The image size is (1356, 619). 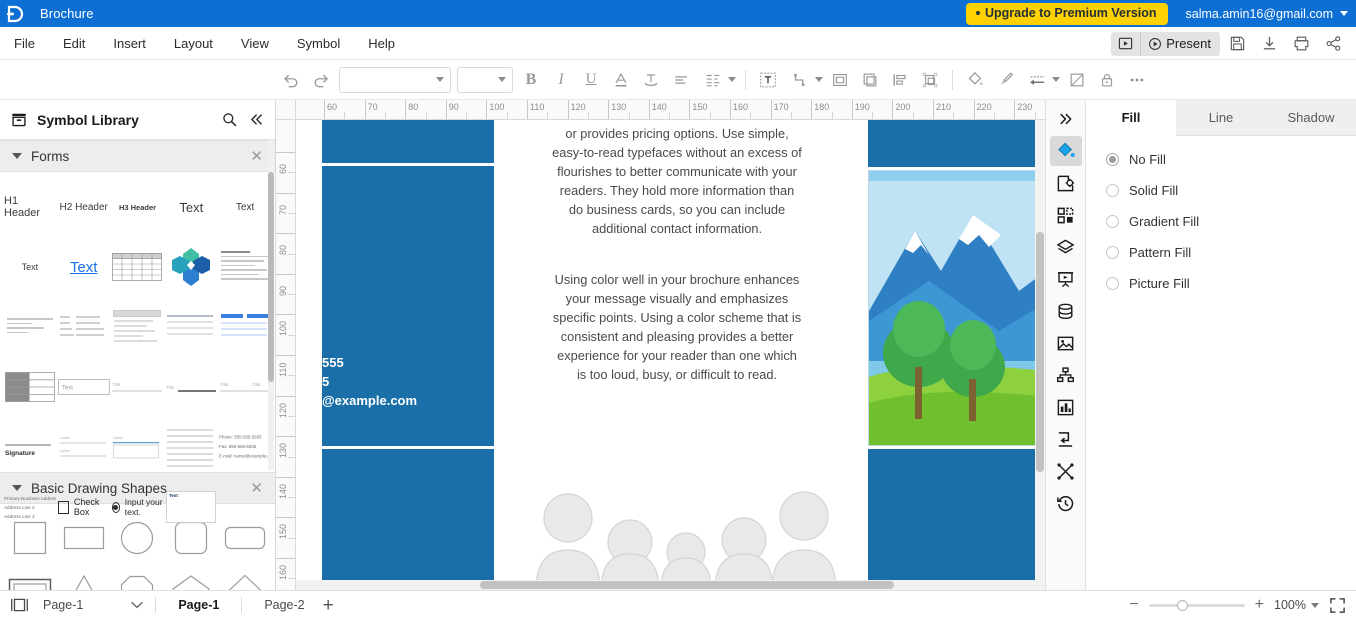 What do you see at coordinates (191, 580) in the screenshot?
I see `pentagon-shape` at bounding box center [191, 580].